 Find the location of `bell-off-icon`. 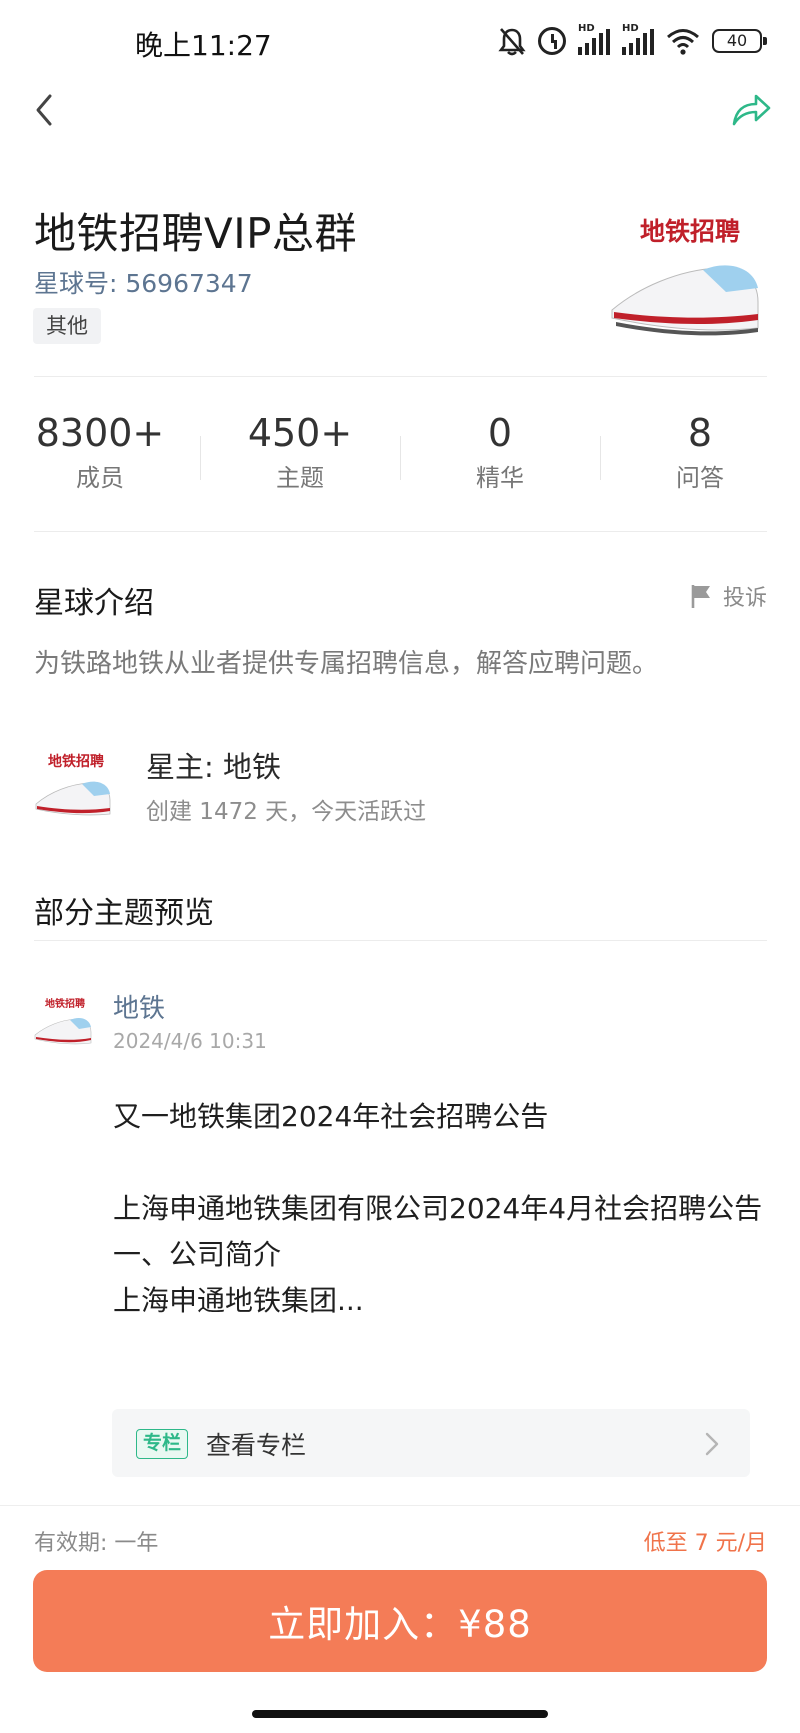

bell-off-icon is located at coordinates (512, 42).